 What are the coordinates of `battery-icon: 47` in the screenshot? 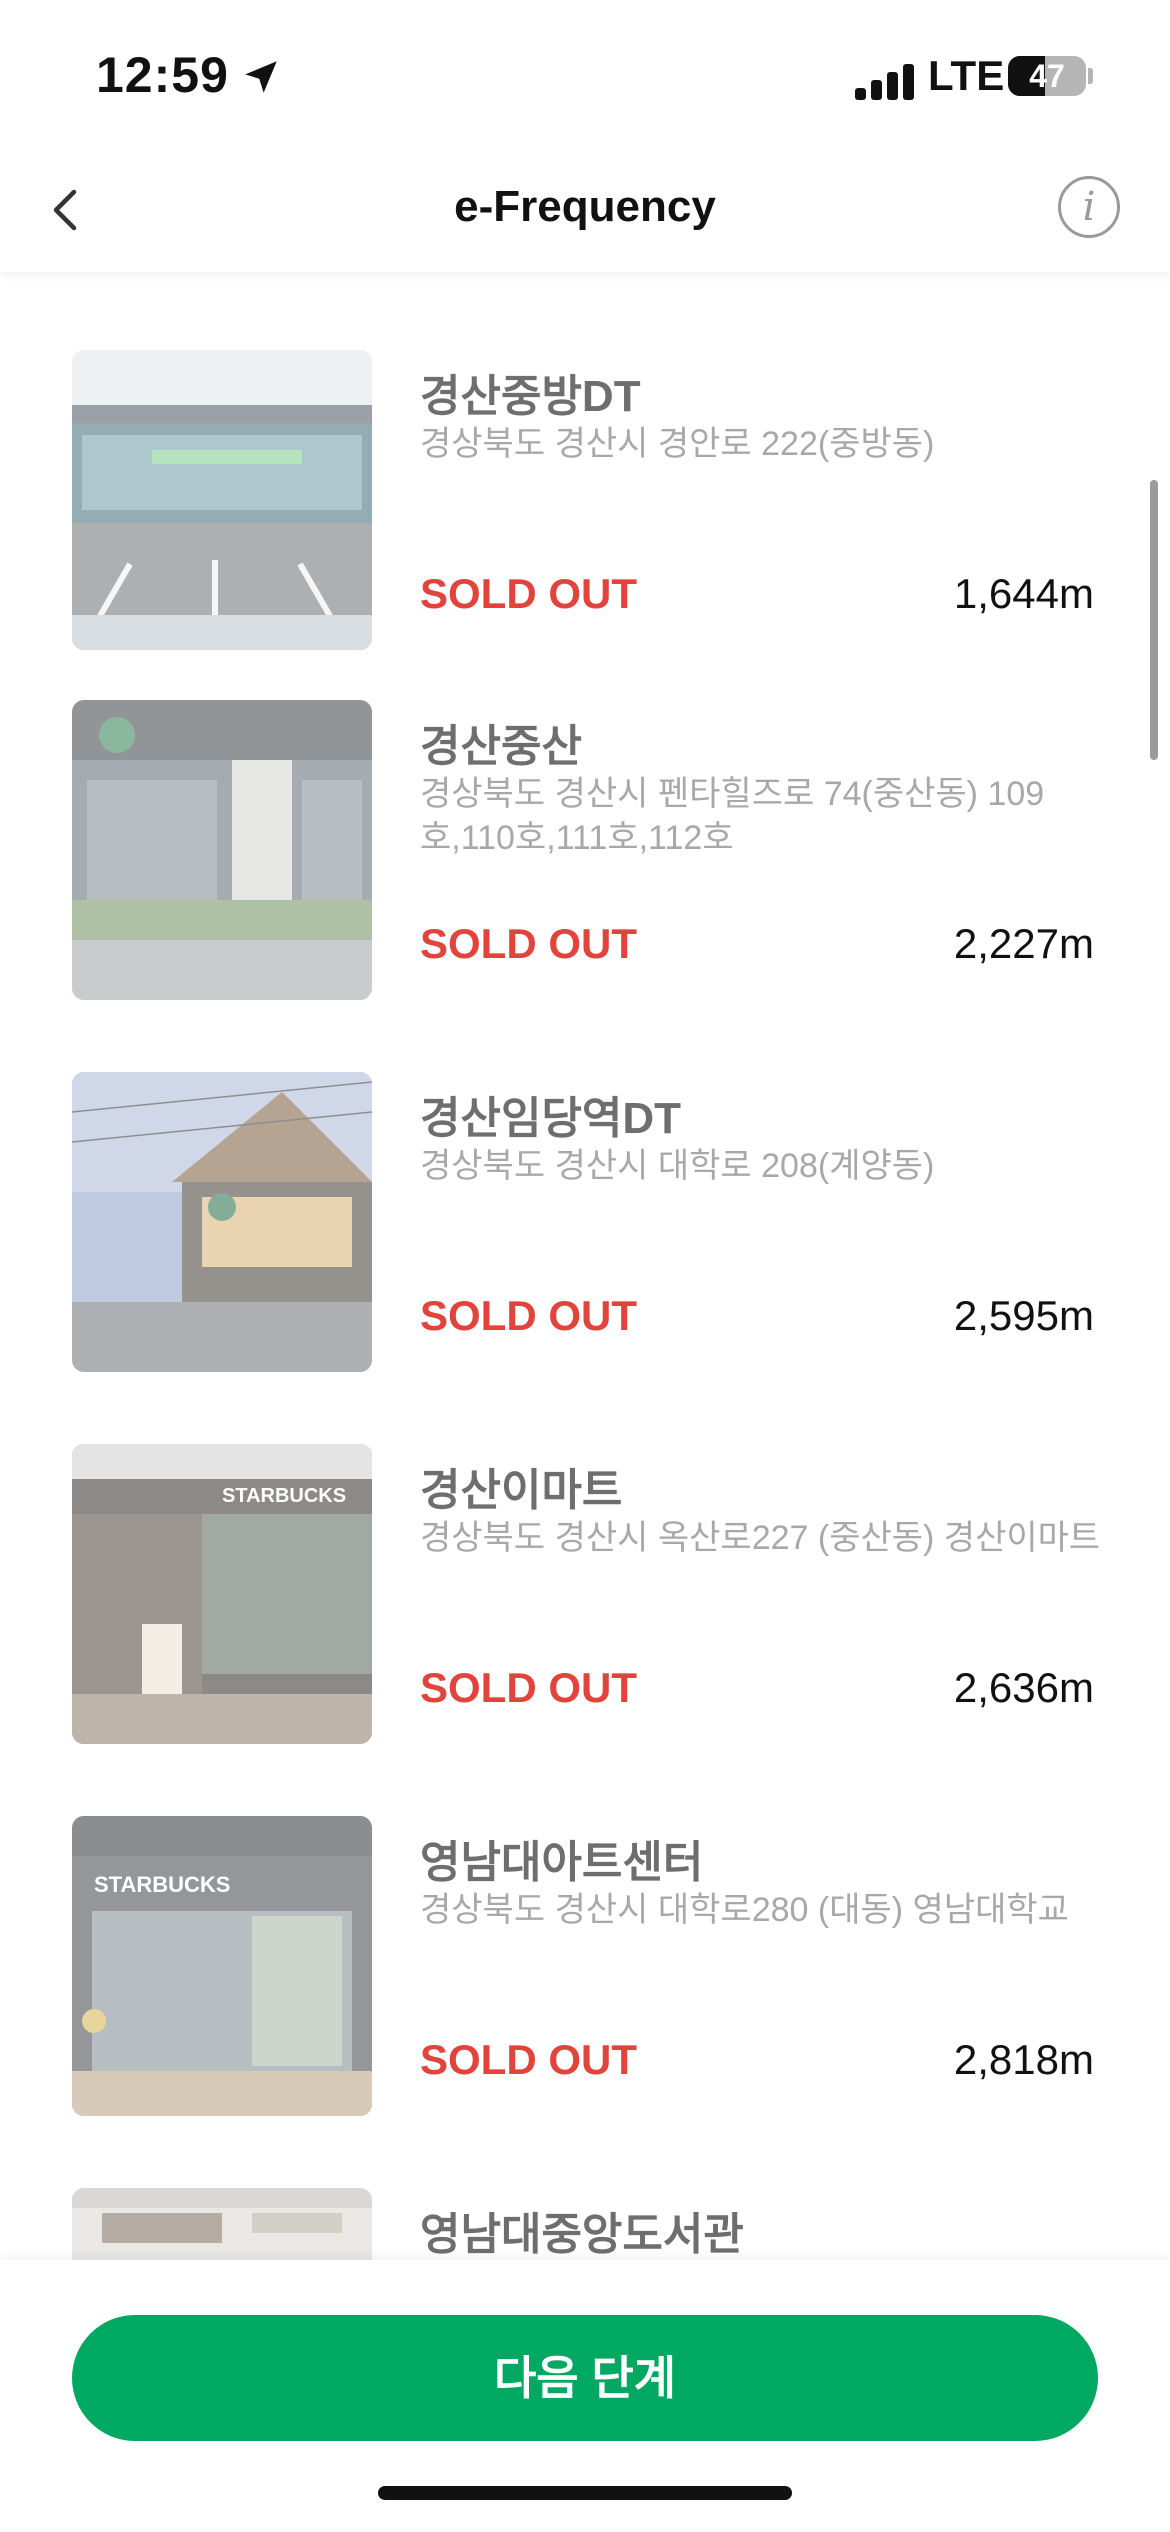 It's located at (1047, 76).